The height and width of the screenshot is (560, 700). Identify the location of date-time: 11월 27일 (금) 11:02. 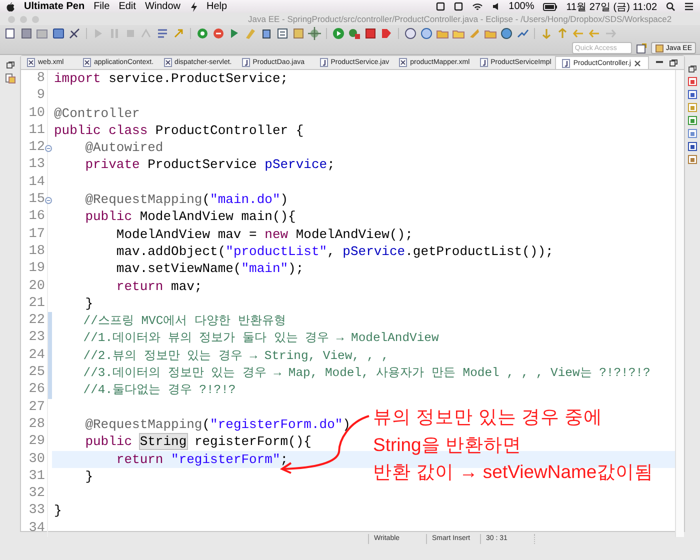
(611, 7).